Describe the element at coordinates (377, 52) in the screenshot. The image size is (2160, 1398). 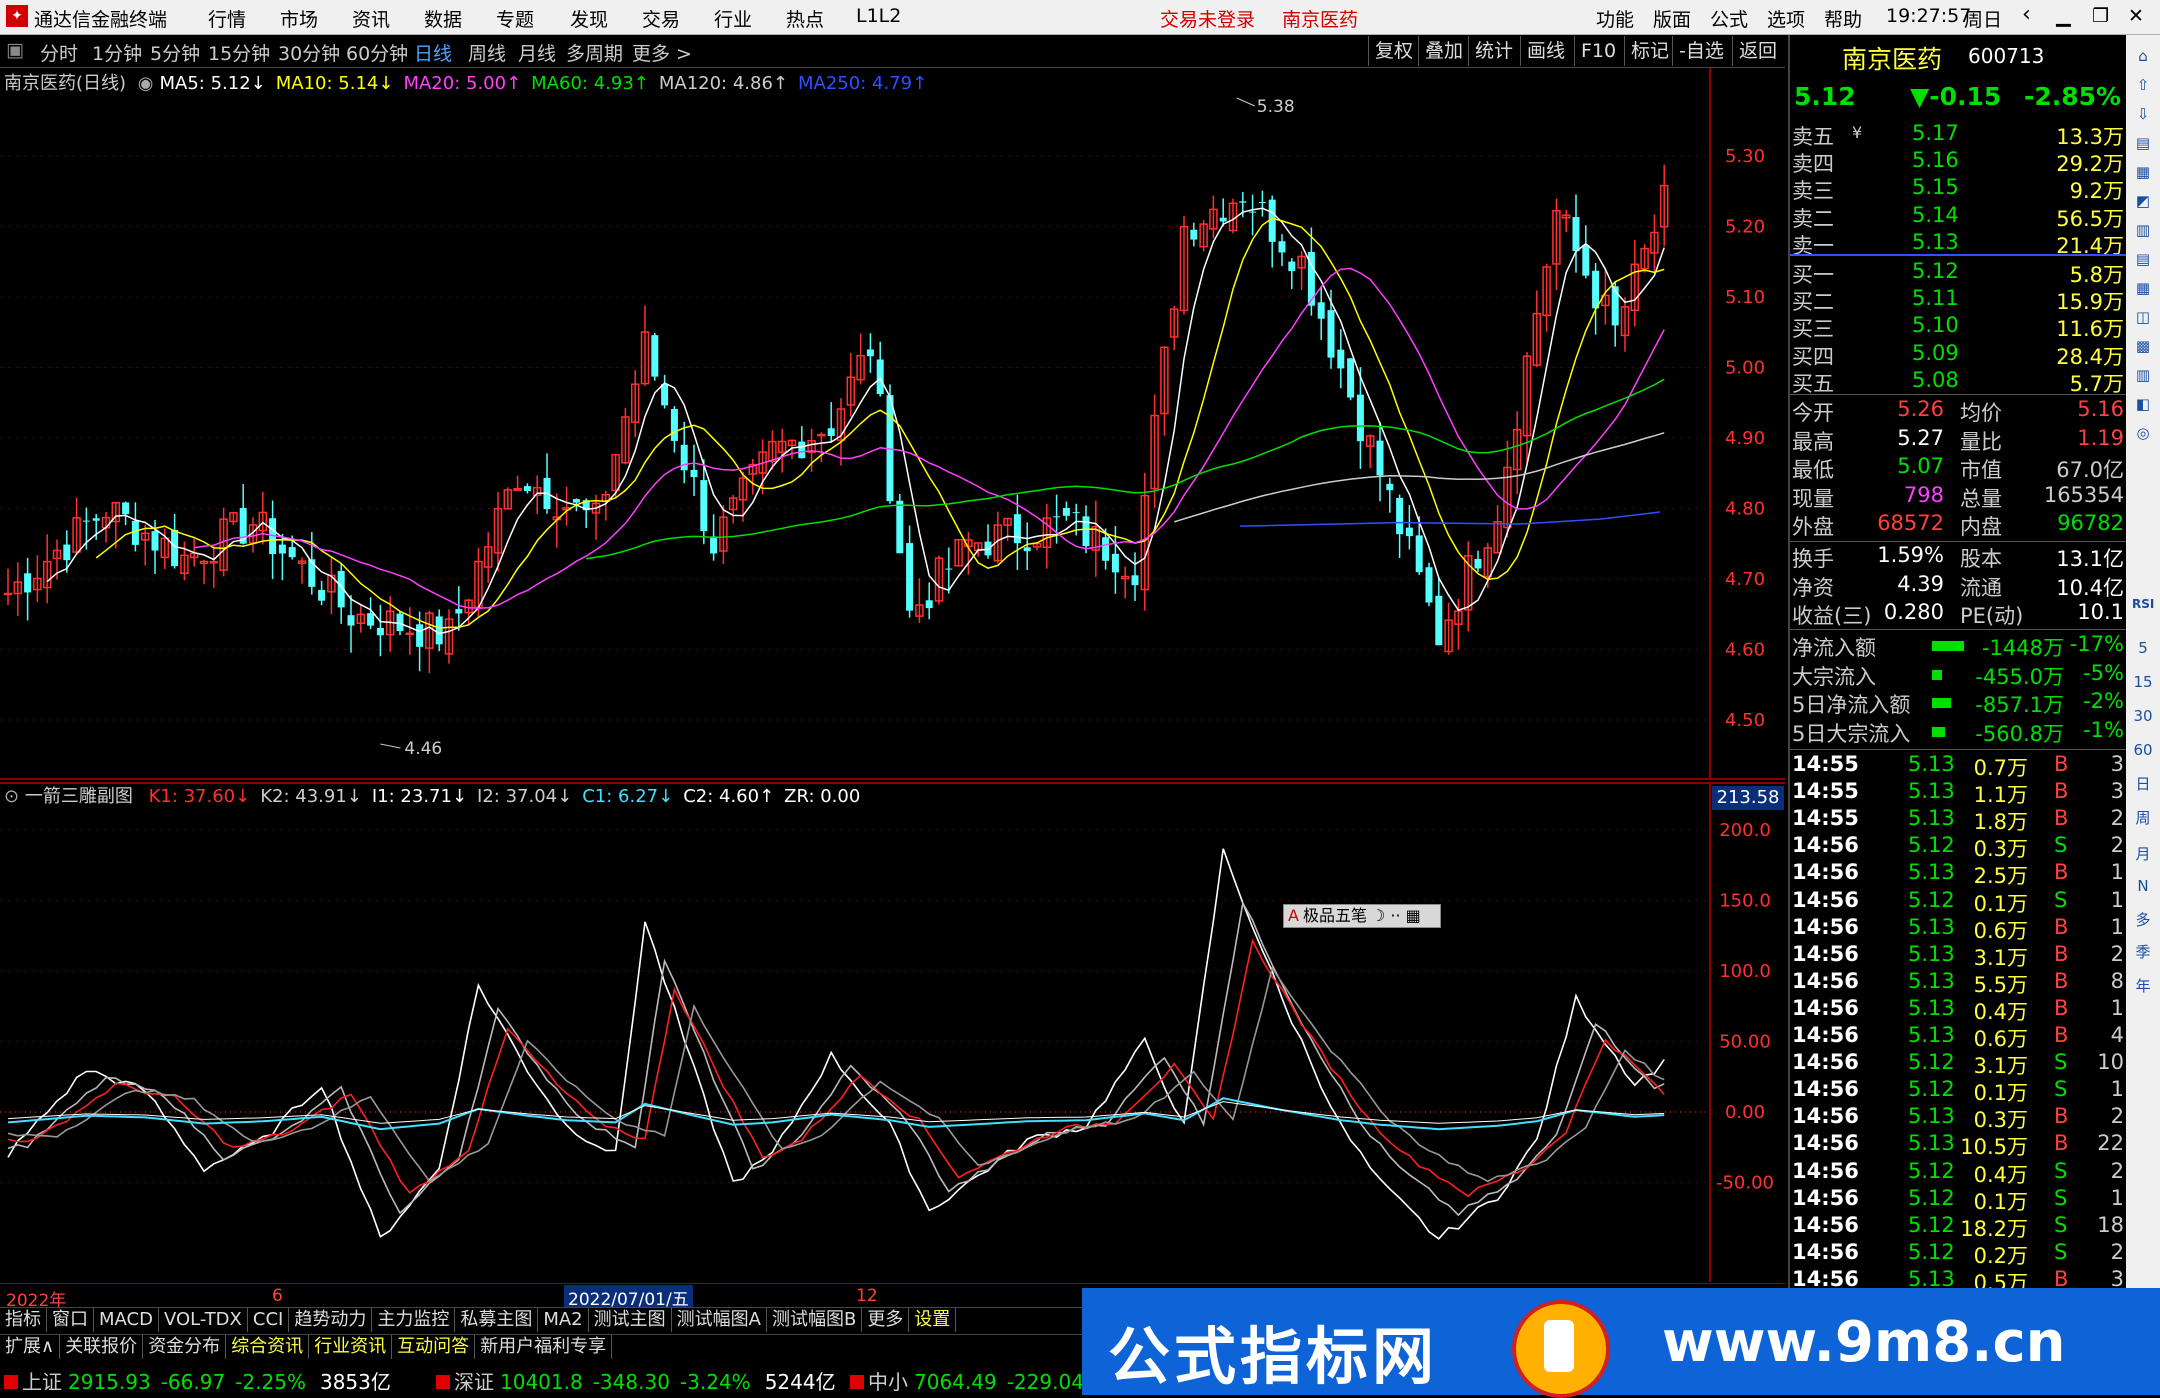
I see `period-tab-5: 60分钟` at that location.